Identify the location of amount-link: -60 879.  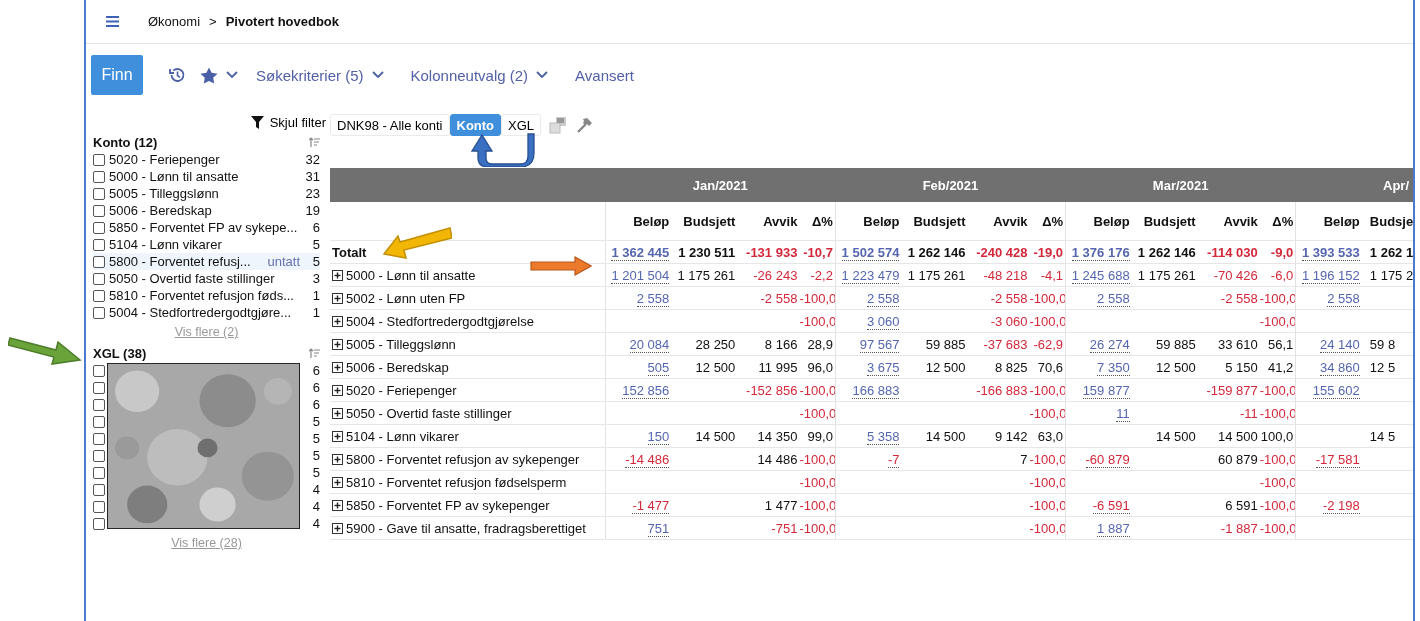
(1107, 459).